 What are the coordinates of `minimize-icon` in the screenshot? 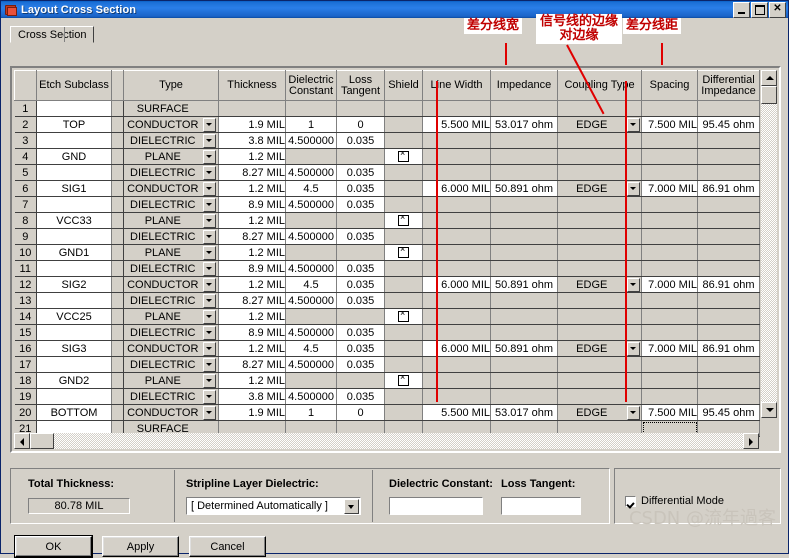 It's located at (741, 9).